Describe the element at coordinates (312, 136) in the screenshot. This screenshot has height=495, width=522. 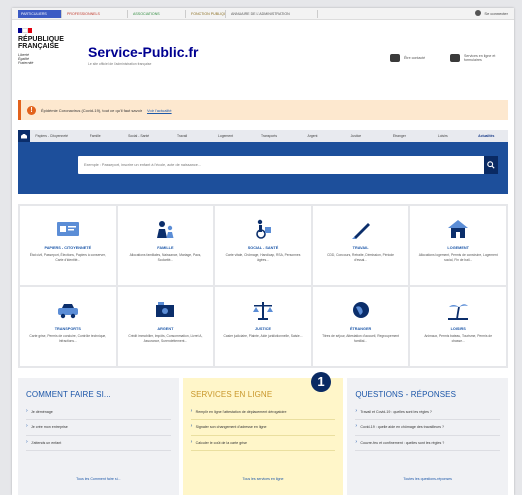
I see `nav-argent: Argent` at that location.